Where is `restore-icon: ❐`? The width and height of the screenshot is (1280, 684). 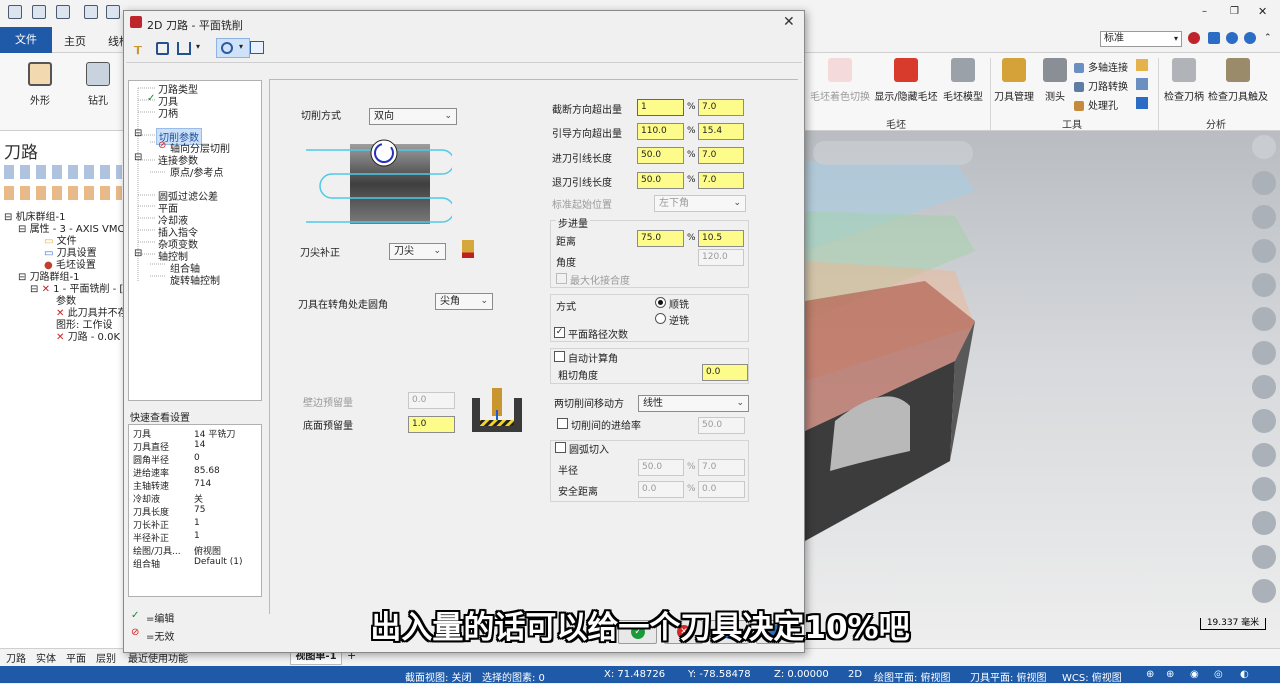 restore-icon: ❐ is located at coordinates (1234, 11).